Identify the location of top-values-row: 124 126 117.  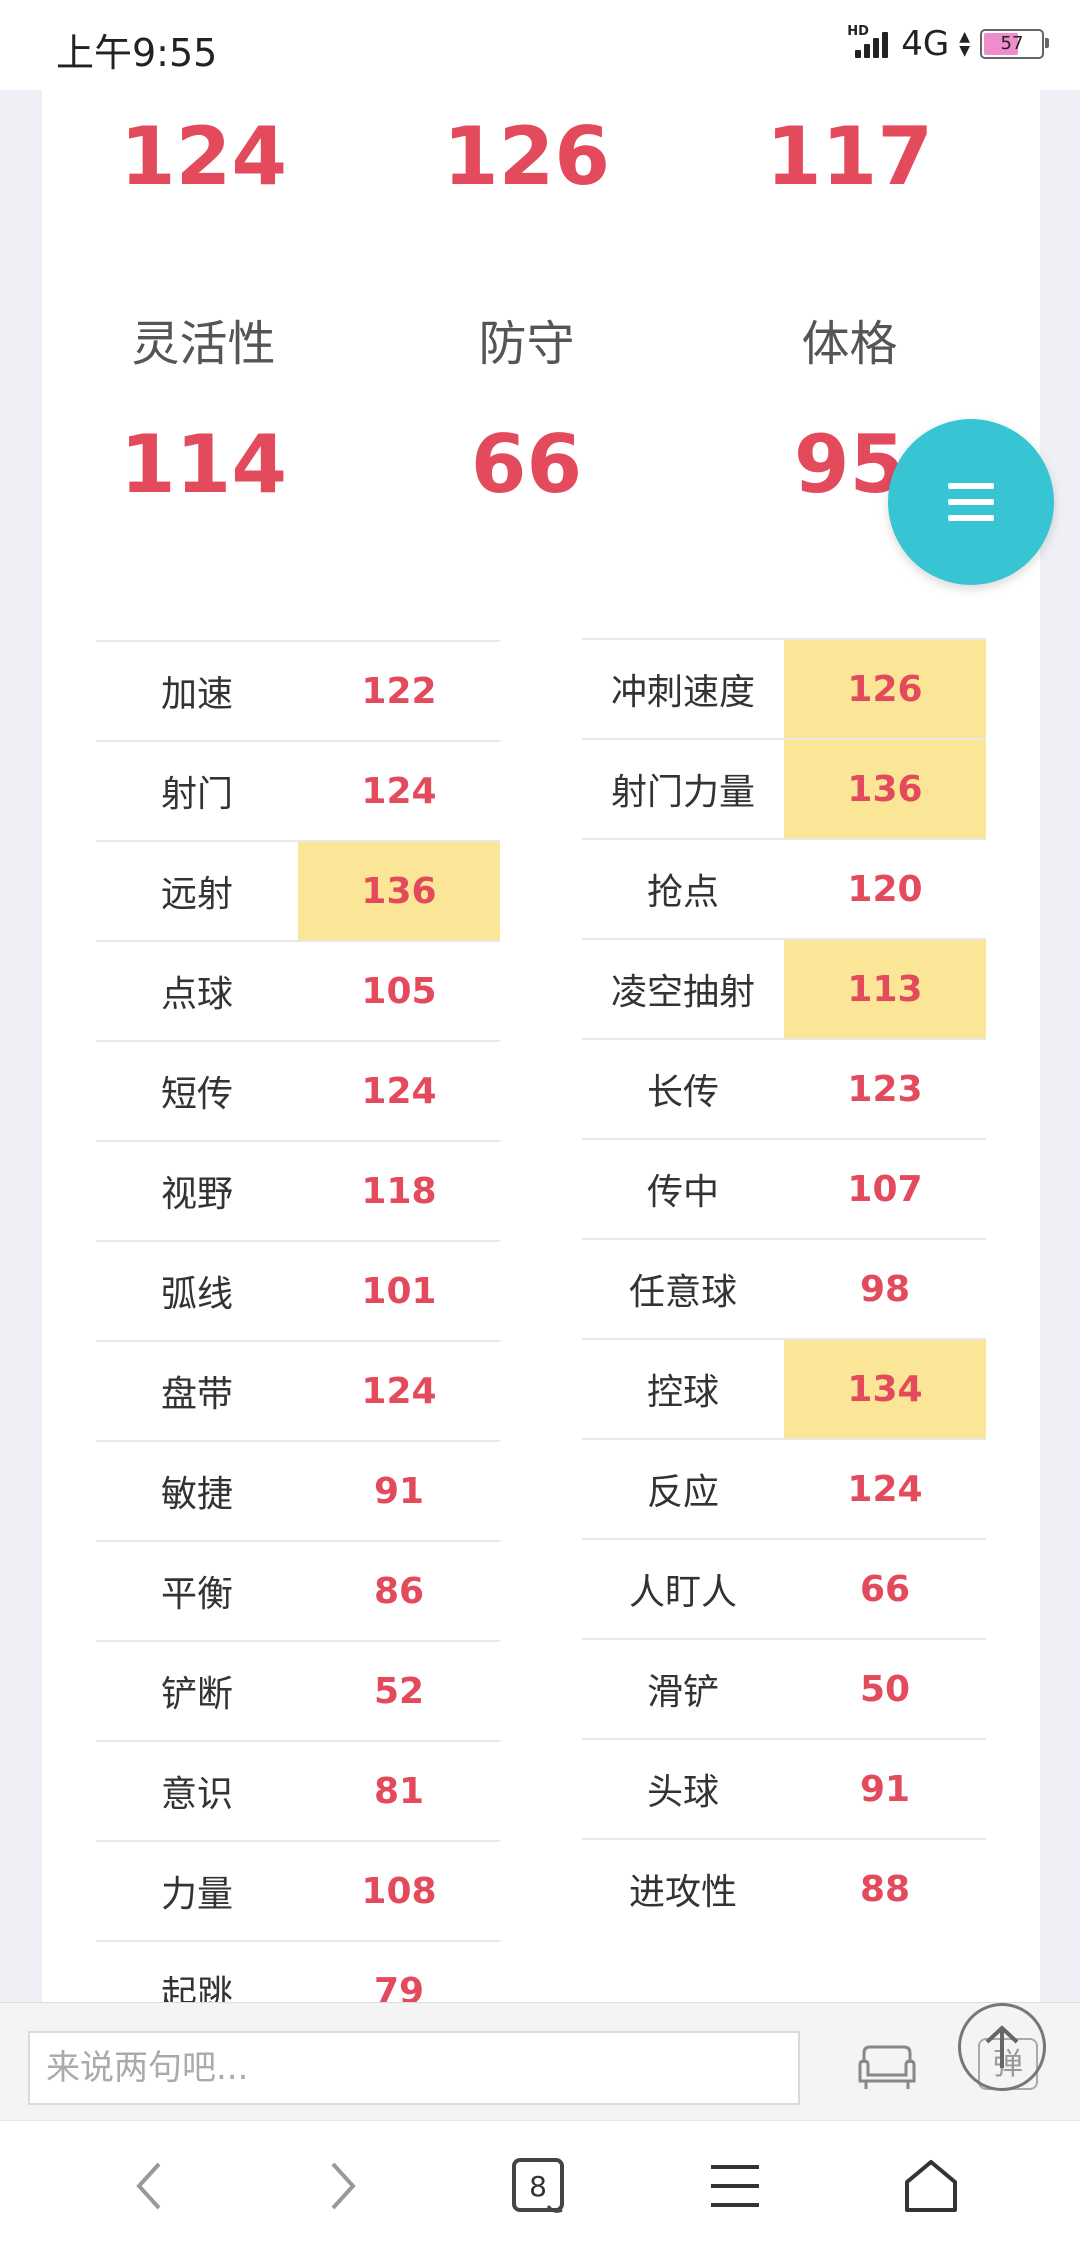
(541, 156).